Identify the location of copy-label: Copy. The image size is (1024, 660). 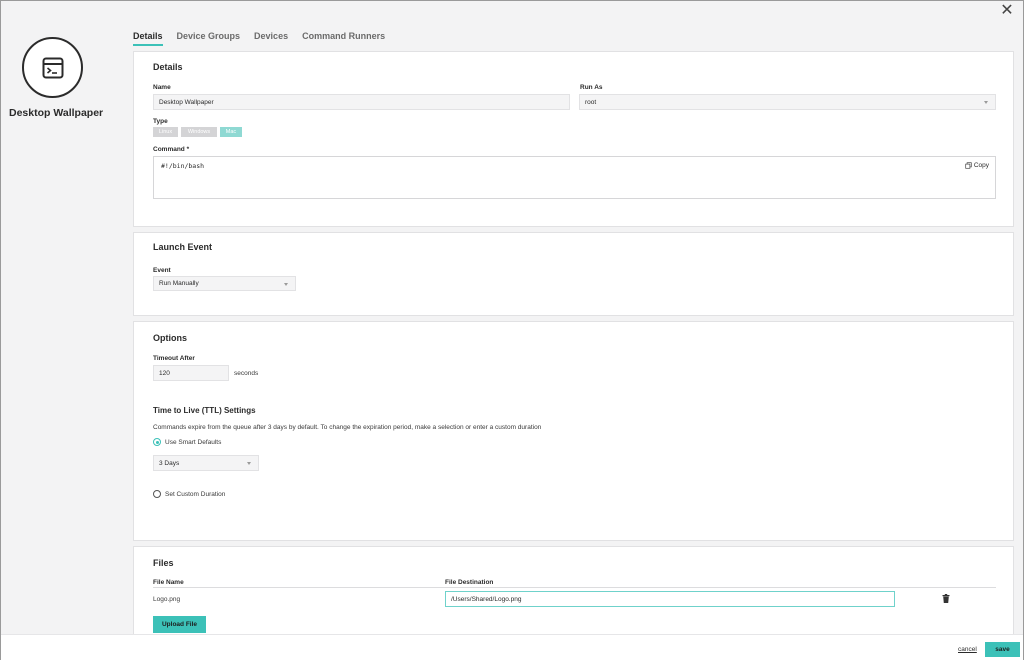
(981, 165).